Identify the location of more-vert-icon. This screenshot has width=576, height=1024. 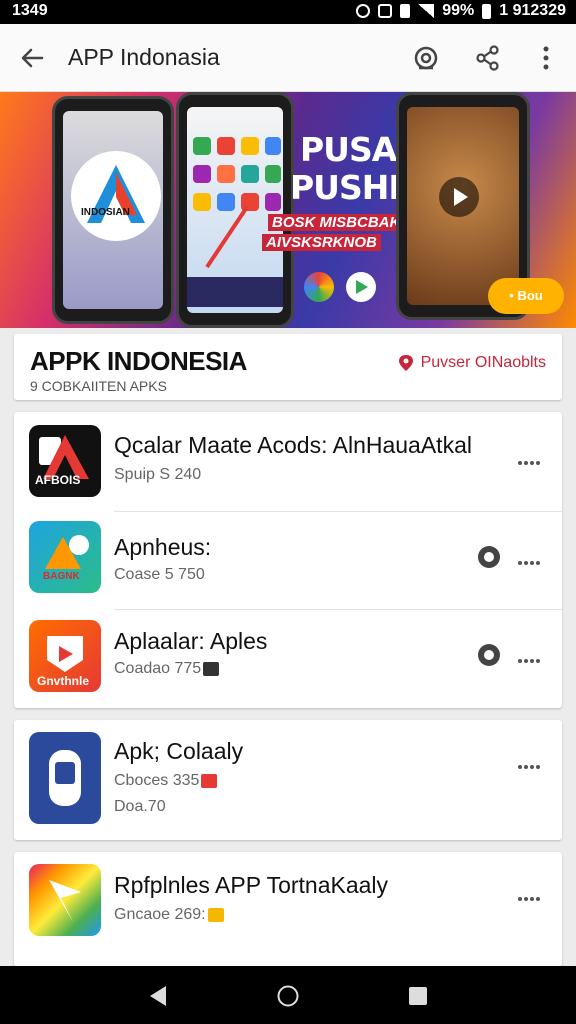
(546, 58).